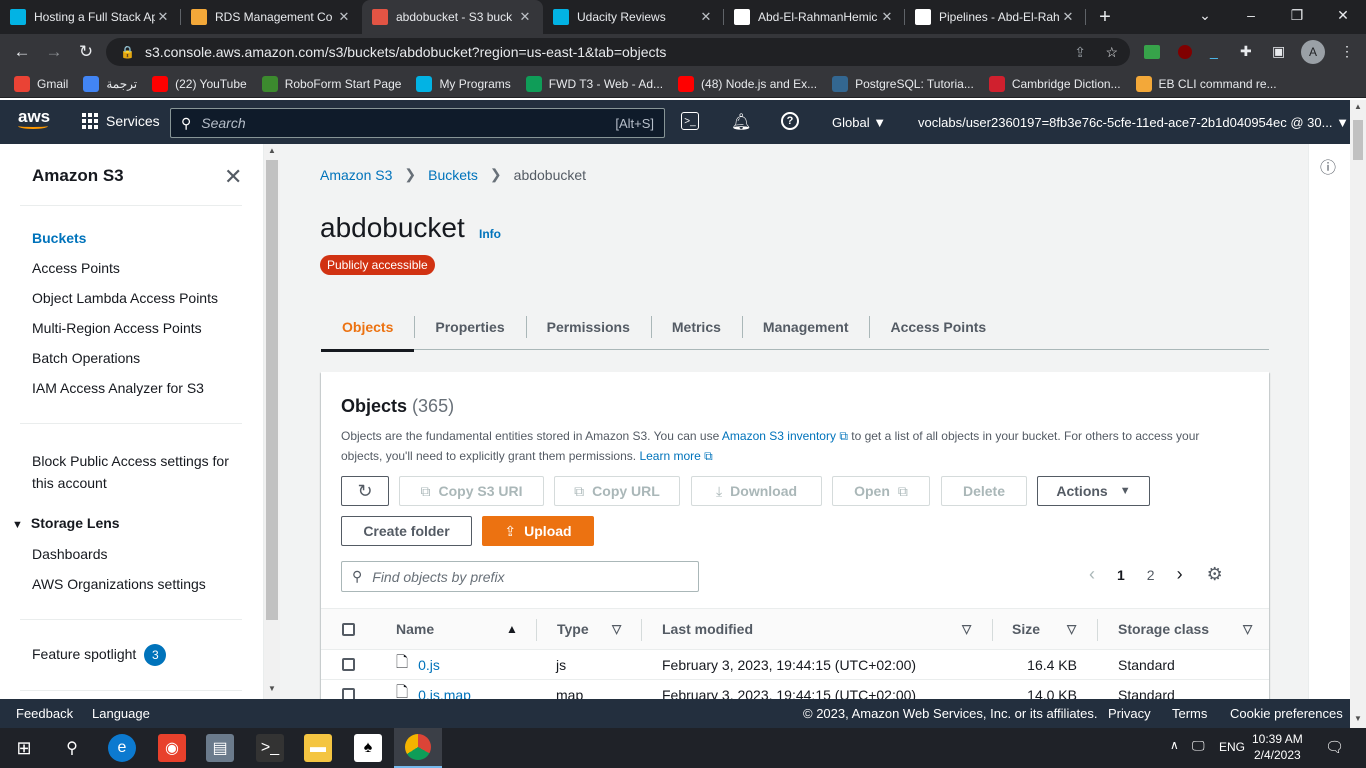 This screenshot has height=768, width=1366. I want to click on extensions-puzzle-icon: ✚, so click(1246, 51).